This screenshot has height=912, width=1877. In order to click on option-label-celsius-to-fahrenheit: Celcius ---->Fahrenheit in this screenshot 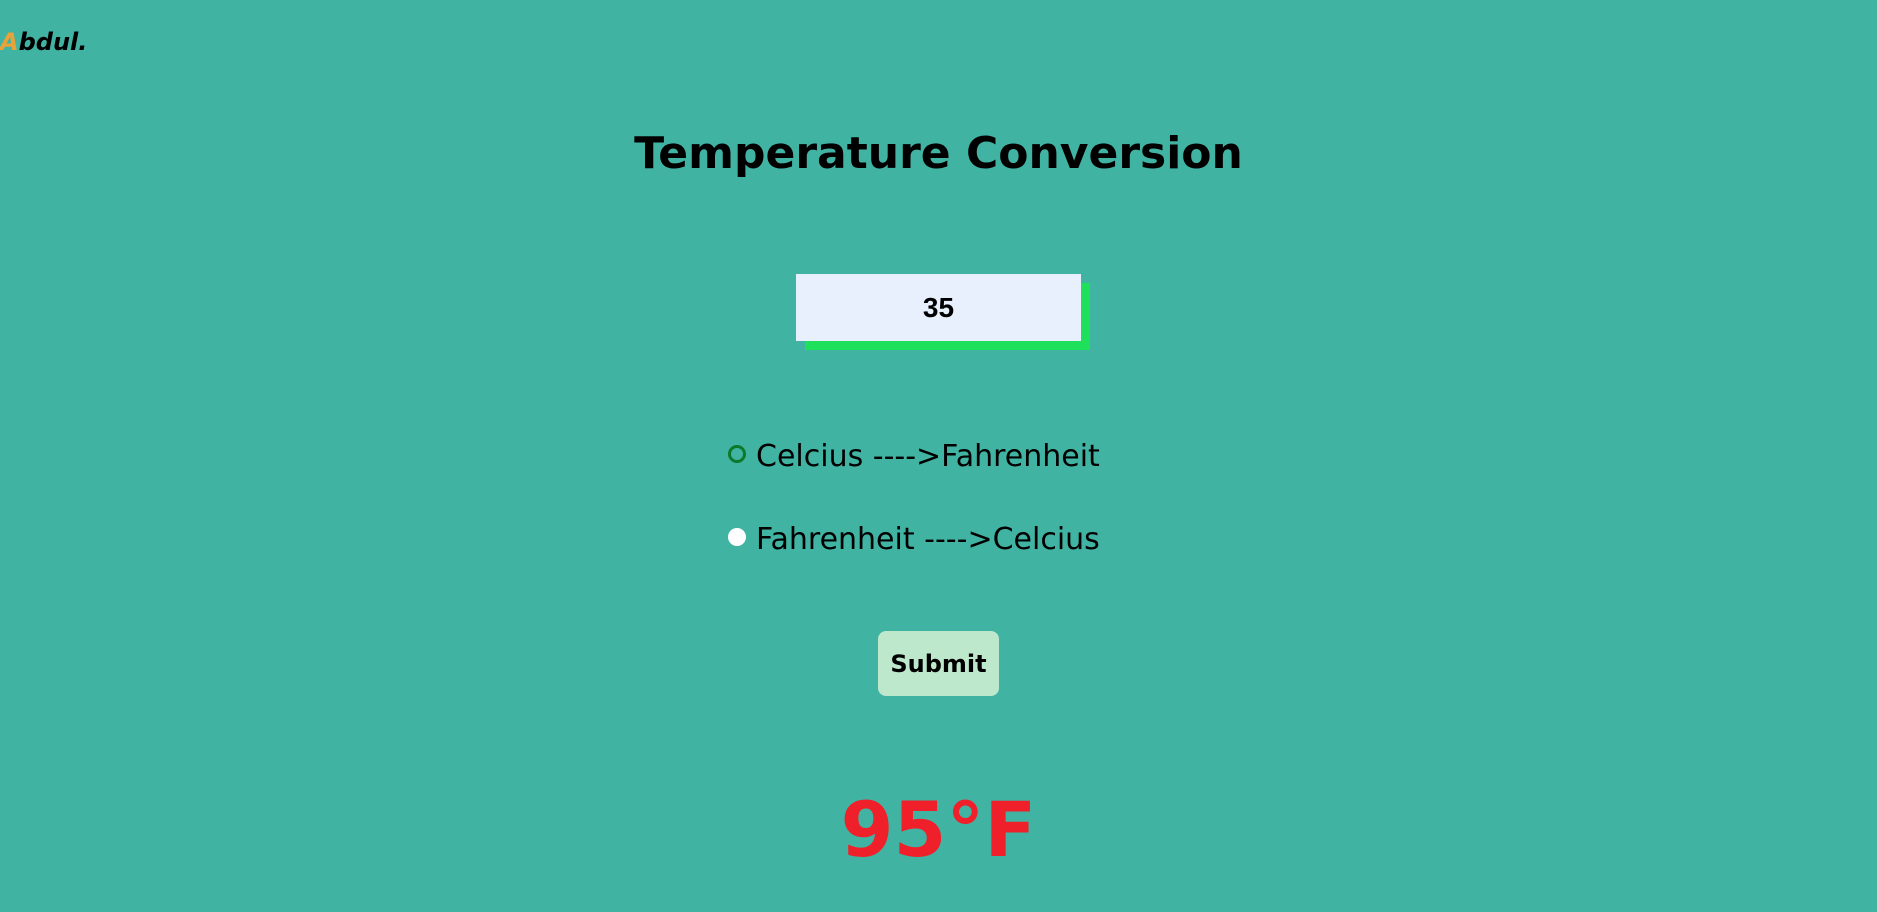, I will do `click(928, 456)`.